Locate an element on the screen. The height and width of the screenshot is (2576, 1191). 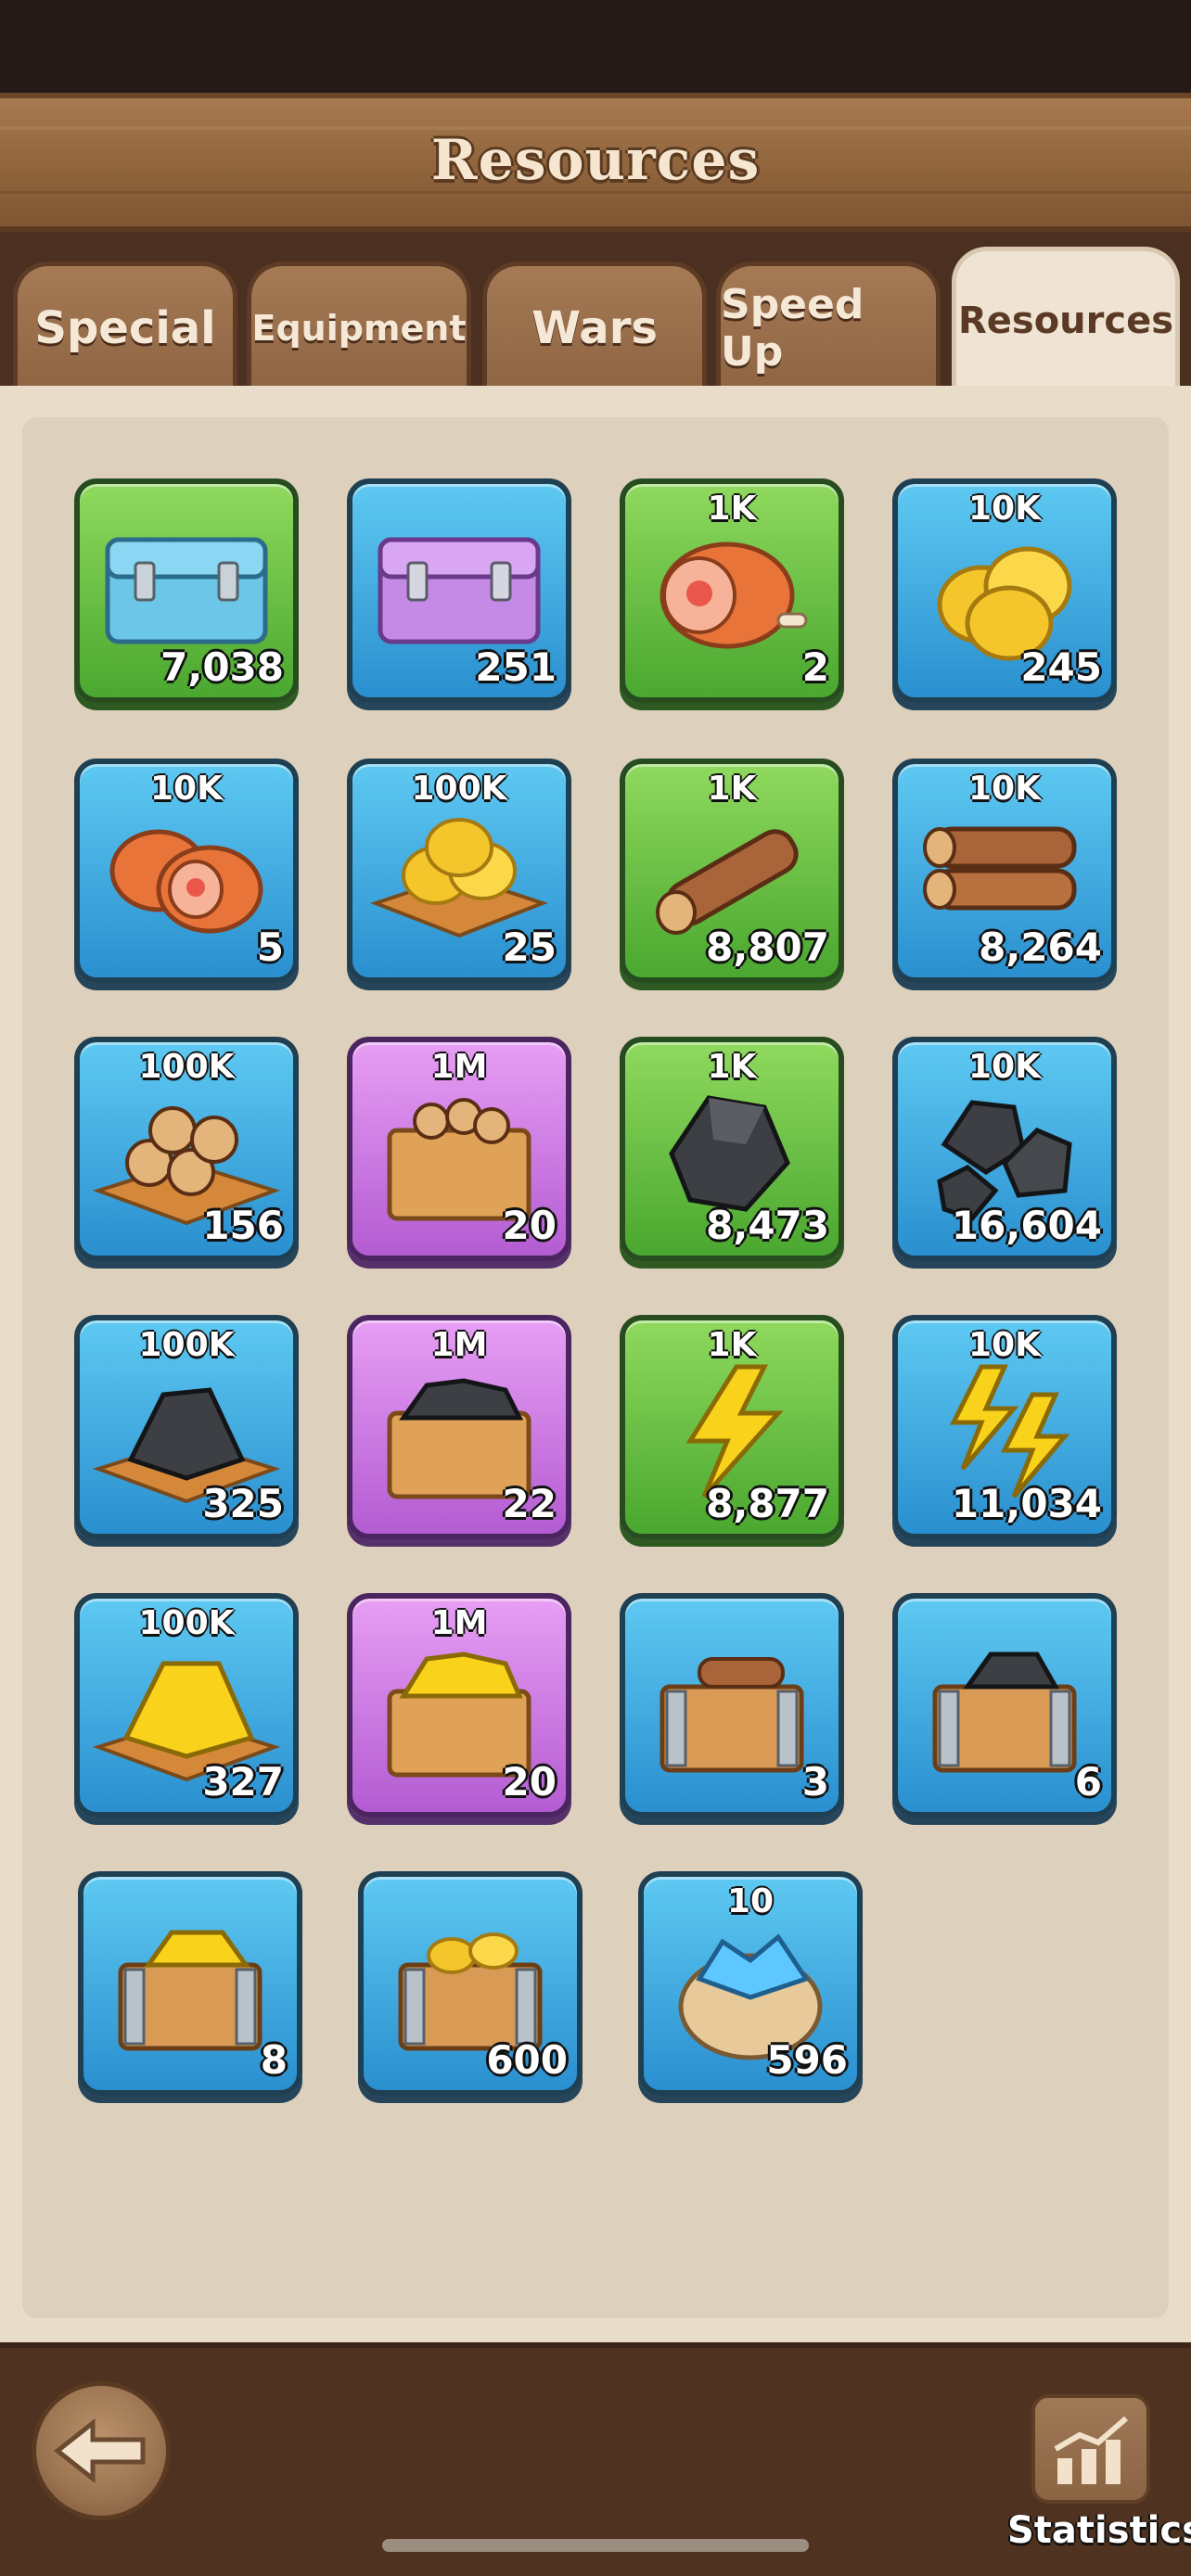
back-button is located at coordinates (101, 2450).